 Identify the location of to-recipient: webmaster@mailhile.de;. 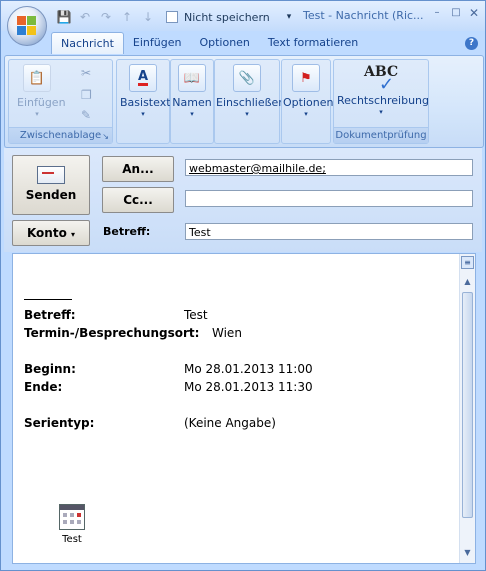
(257, 168).